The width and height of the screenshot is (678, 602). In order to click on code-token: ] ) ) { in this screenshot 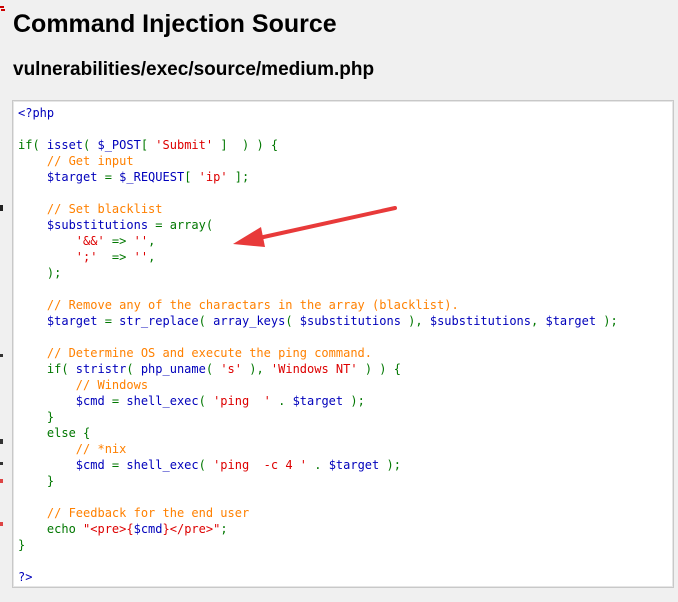, I will do `click(246, 145)`.